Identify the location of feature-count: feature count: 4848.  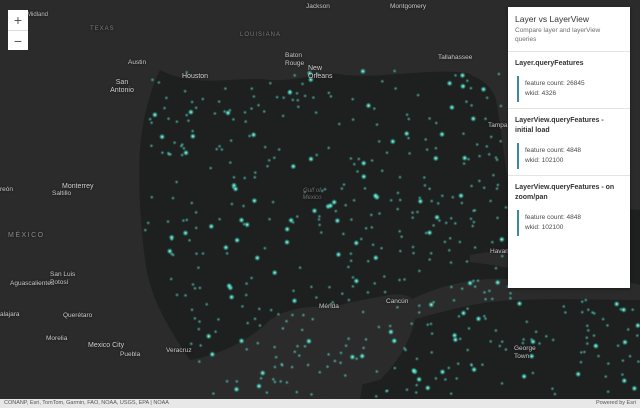
(553, 150).